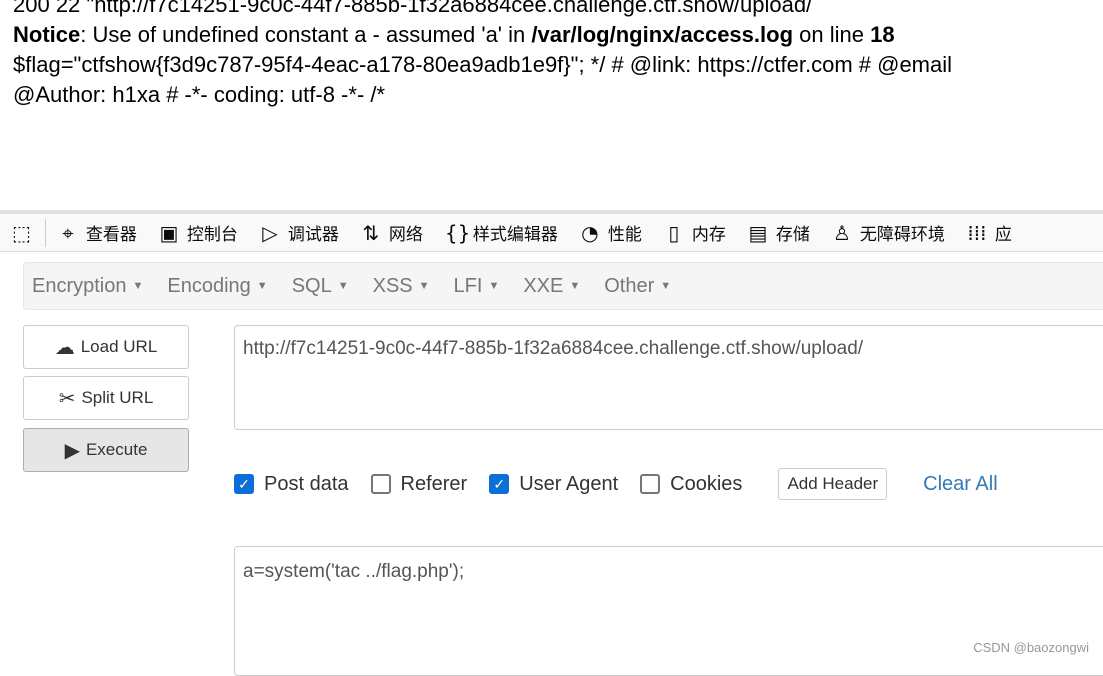 This screenshot has height=676, width=1103. Describe the element at coordinates (21, 233) in the screenshot. I see `element-picker-icon: ⬚` at that location.